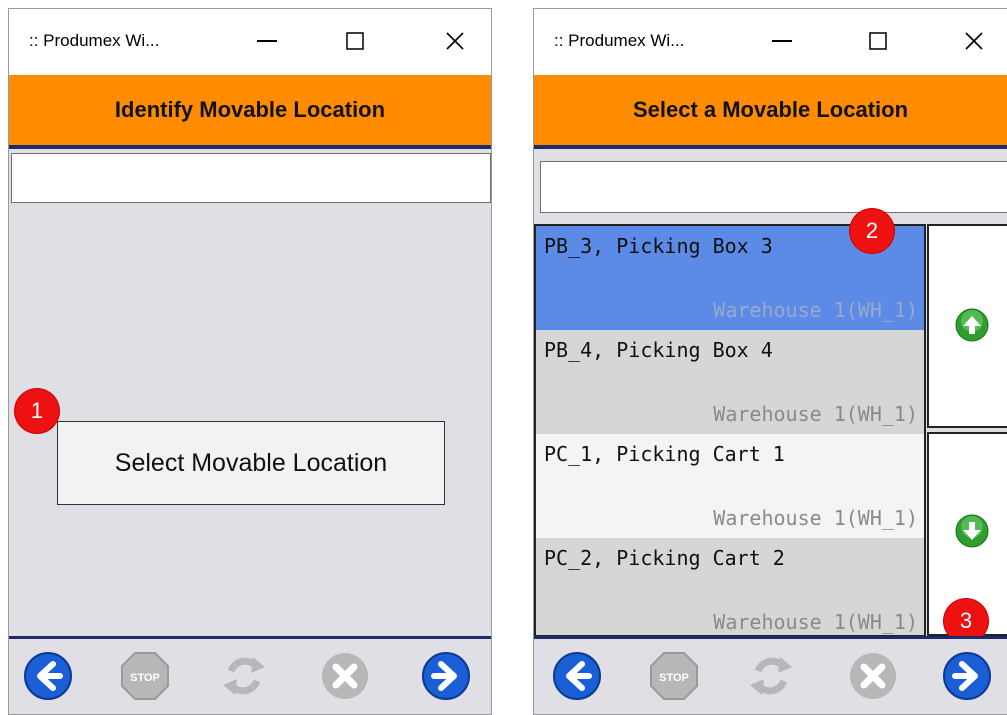  What do you see at coordinates (37, 411) in the screenshot?
I see `step-badge-1: 1` at bounding box center [37, 411].